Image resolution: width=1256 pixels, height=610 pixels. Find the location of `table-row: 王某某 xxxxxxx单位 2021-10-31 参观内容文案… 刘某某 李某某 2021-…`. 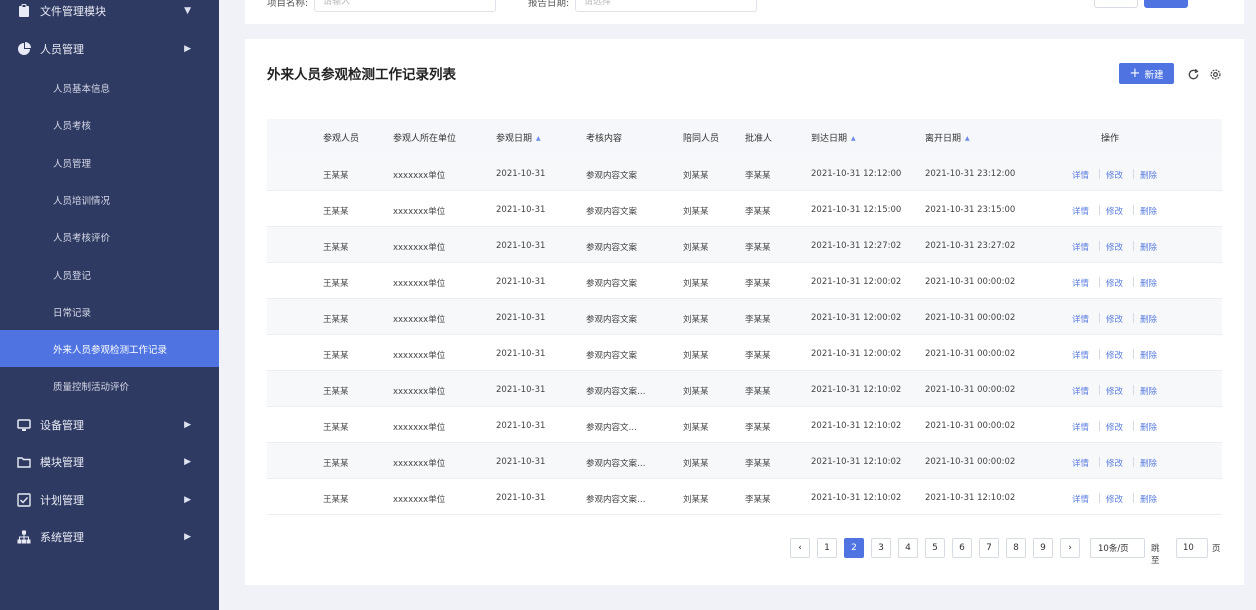

table-row: 王某某 xxxxxxx单位 2021-10-31 参观内容文案… 刘某某 李某某 2021-… is located at coordinates (744, 497).